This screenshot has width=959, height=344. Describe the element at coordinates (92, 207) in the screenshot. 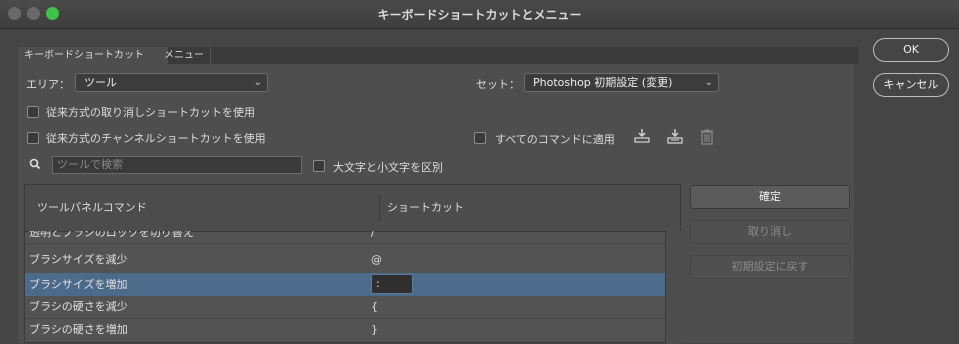

I see `header-command: ツールパネルコマンド` at that location.